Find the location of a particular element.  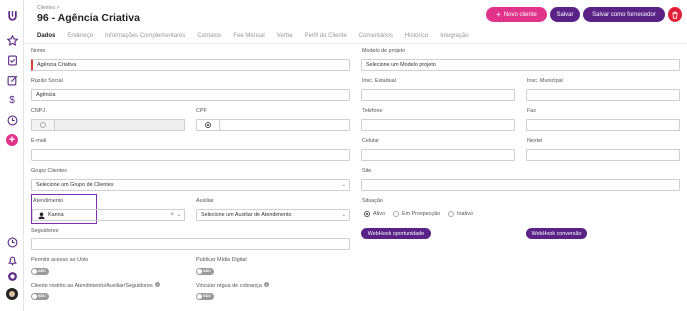

bell-icon is located at coordinates (12, 260).